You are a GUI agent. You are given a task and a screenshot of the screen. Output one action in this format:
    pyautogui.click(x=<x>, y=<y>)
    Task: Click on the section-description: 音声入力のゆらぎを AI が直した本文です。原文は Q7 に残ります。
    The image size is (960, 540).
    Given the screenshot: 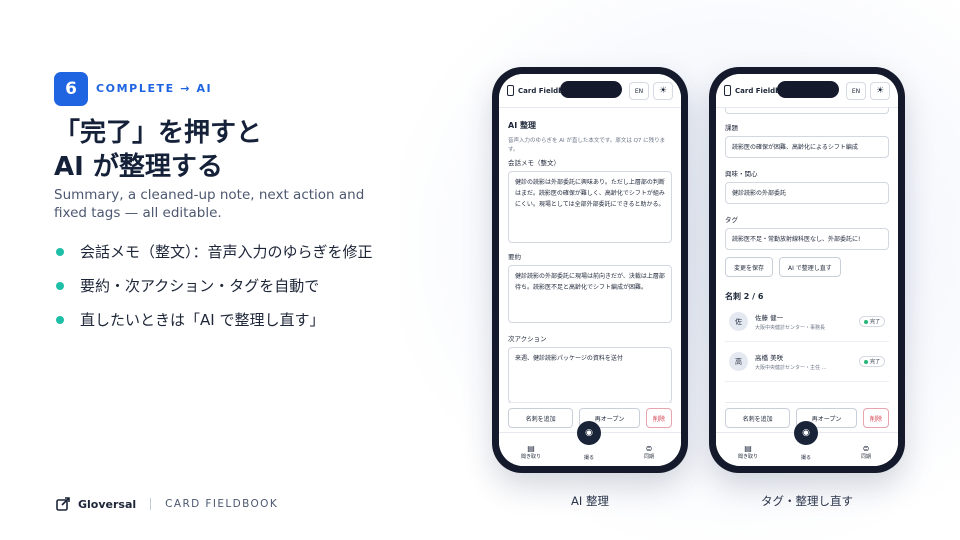 What is the action you would take?
    pyautogui.click(x=587, y=145)
    